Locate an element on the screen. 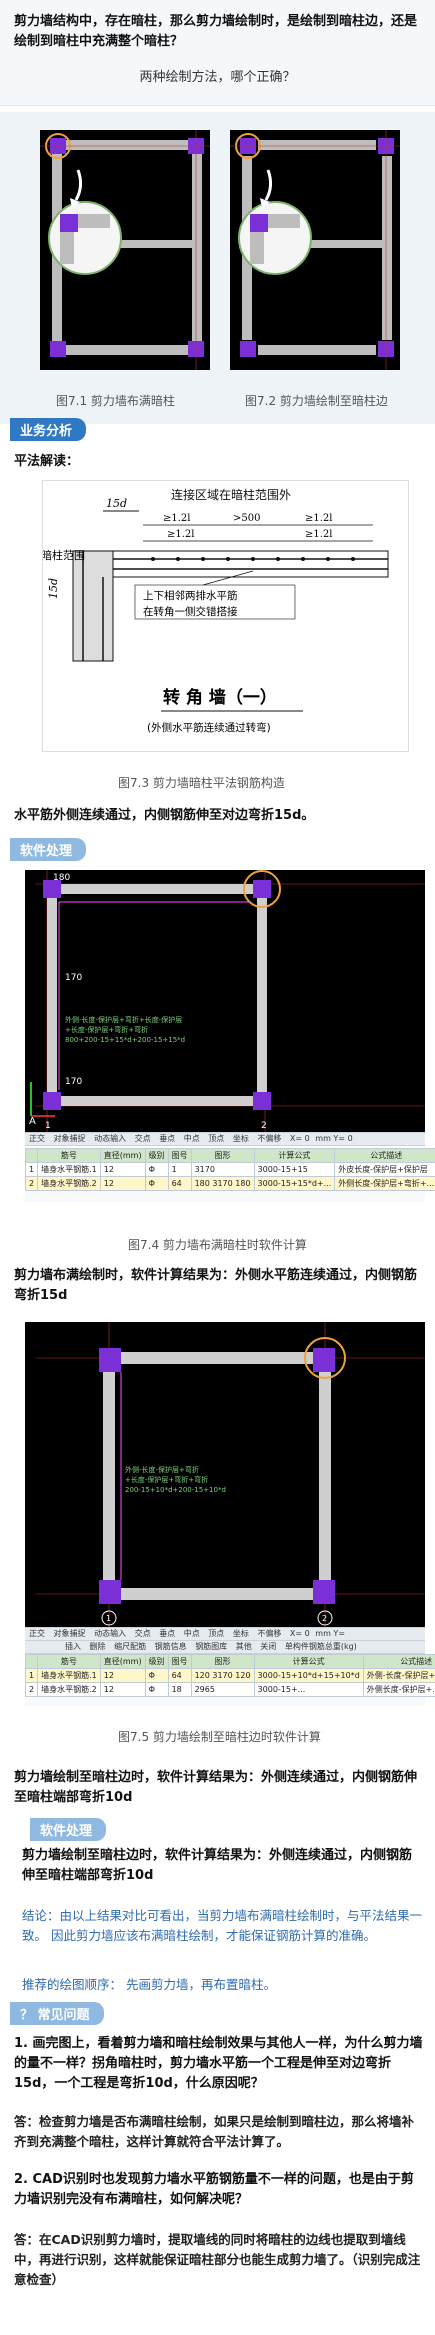  t1-r1-c5: 180 3170 180 is located at coordinates (222, 1183).